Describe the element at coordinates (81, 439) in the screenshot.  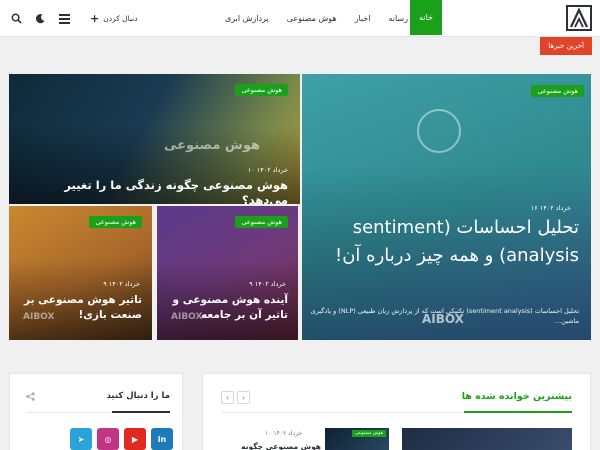
I see `telegram-icon: ➤` at that location.